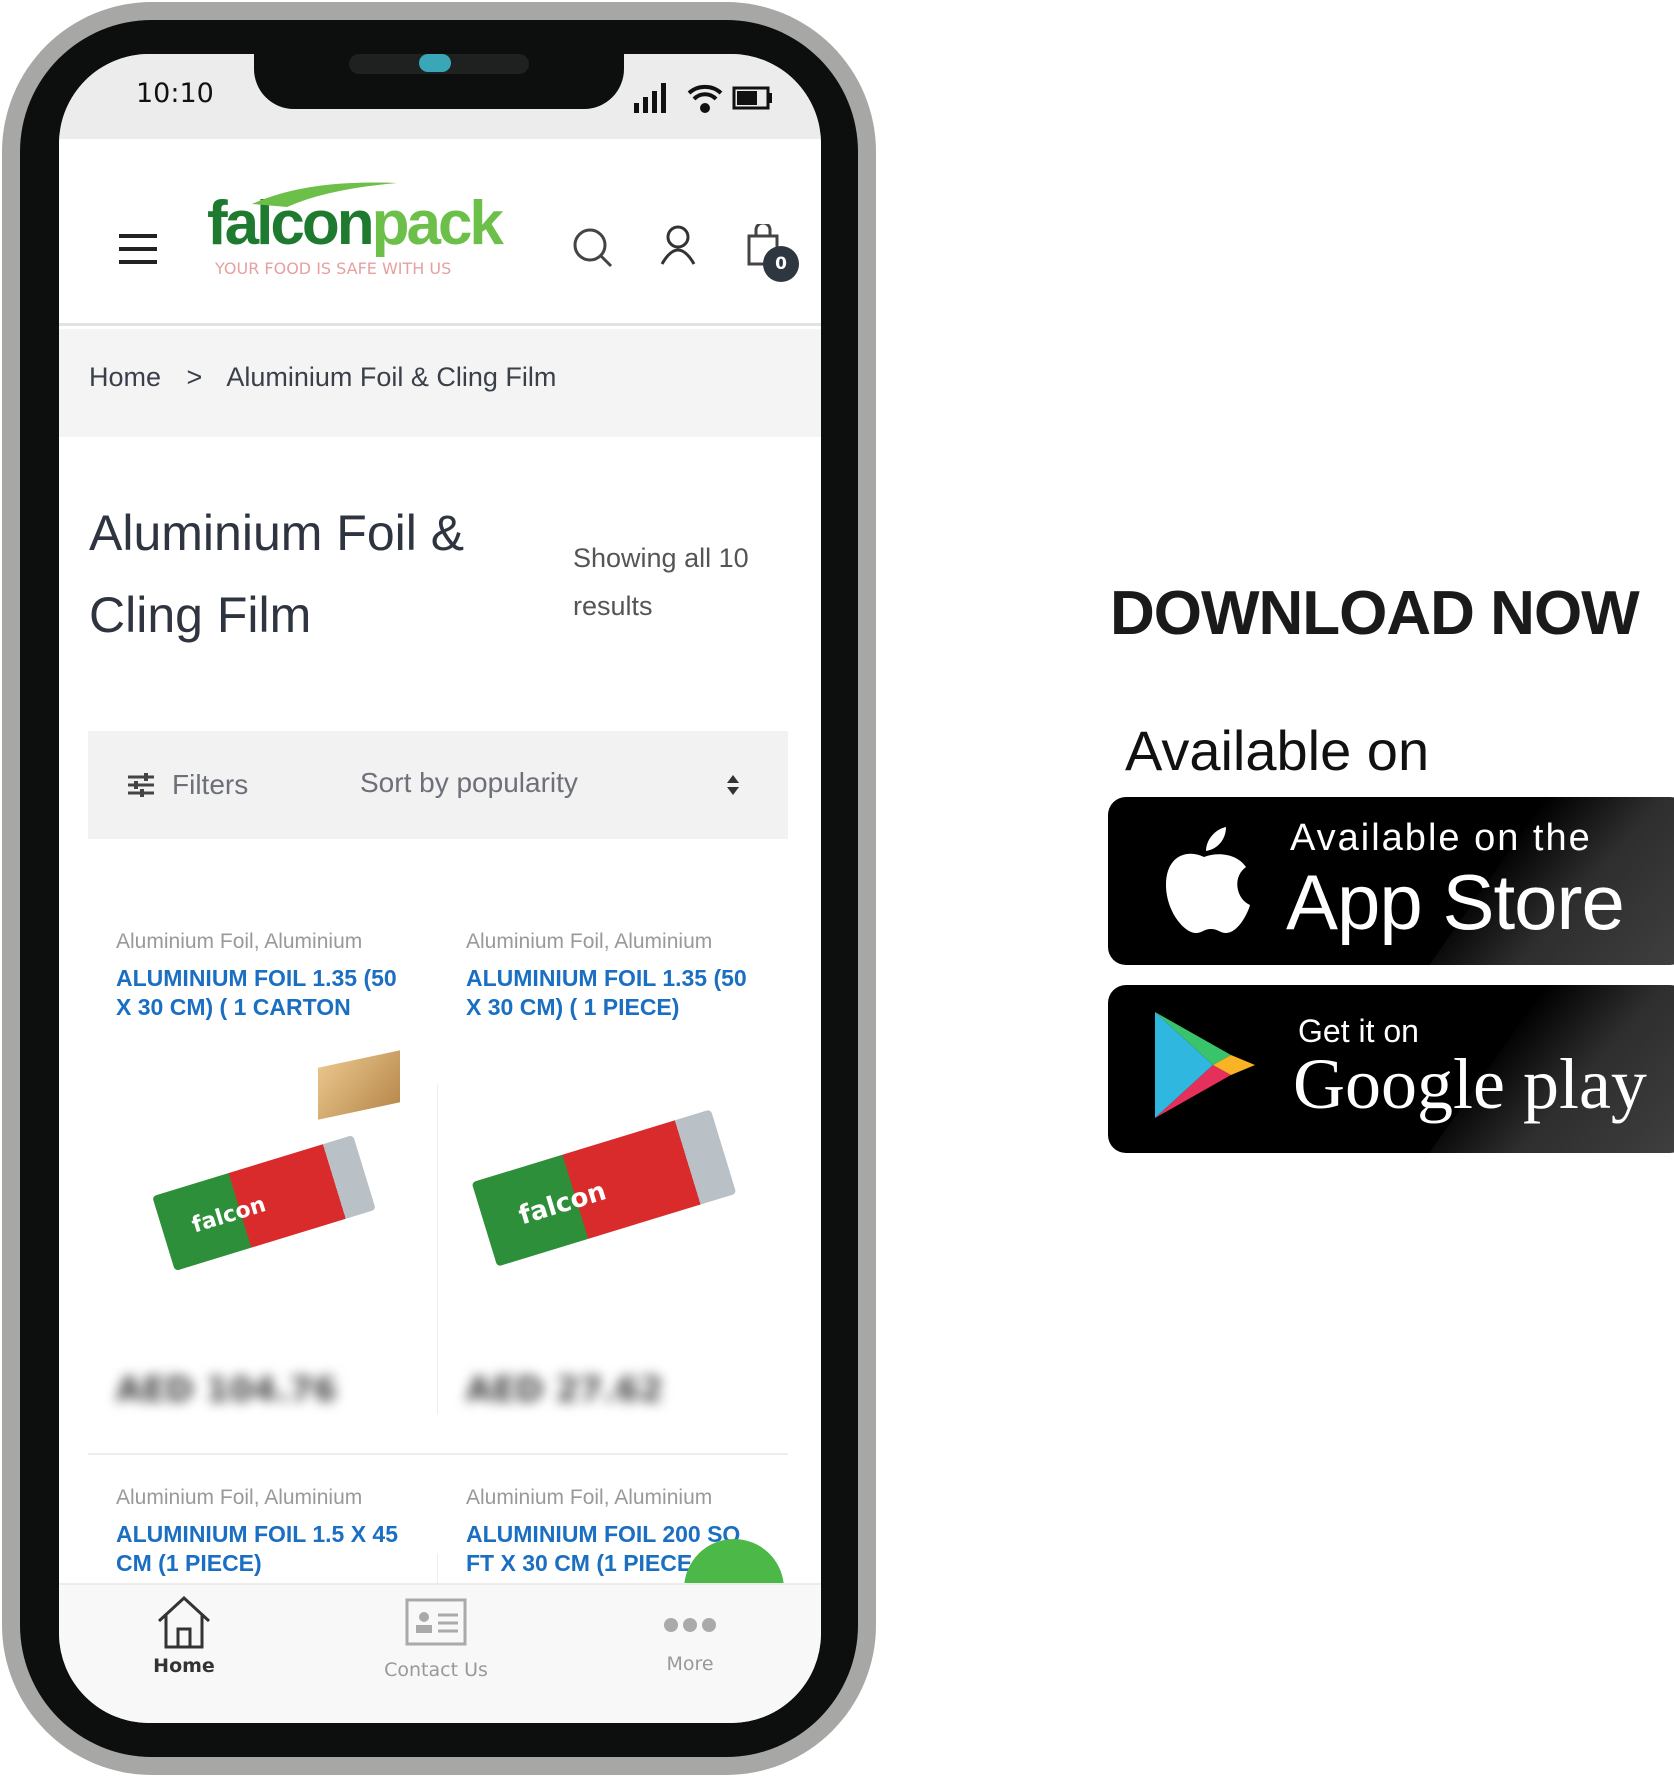  What do you see at coordinates (690, 1664) in the screenshot?
I see `nav-label: More` at bounding box center [690, 1664].